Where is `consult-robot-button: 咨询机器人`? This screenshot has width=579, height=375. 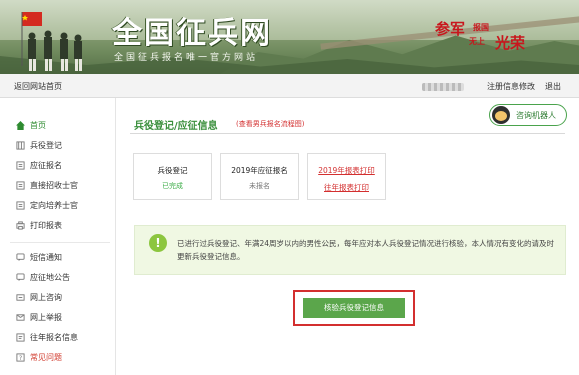
consult-robot-button: 咨询机器人 is located at coordinates (528, 115).